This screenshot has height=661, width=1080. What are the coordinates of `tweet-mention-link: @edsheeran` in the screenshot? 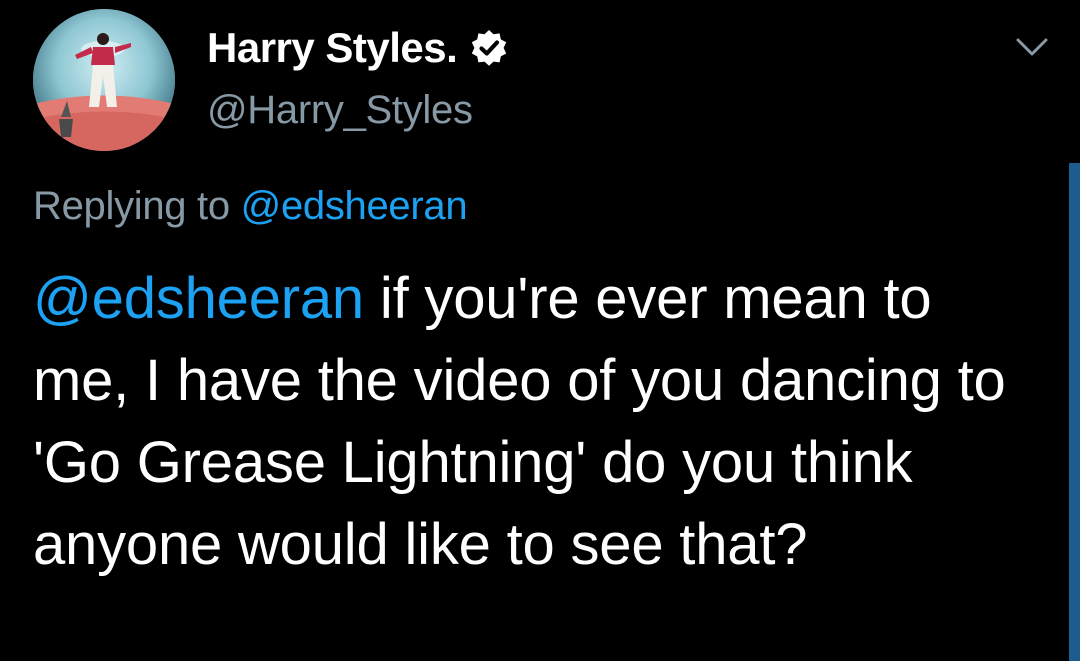 It's located at (198, 298).